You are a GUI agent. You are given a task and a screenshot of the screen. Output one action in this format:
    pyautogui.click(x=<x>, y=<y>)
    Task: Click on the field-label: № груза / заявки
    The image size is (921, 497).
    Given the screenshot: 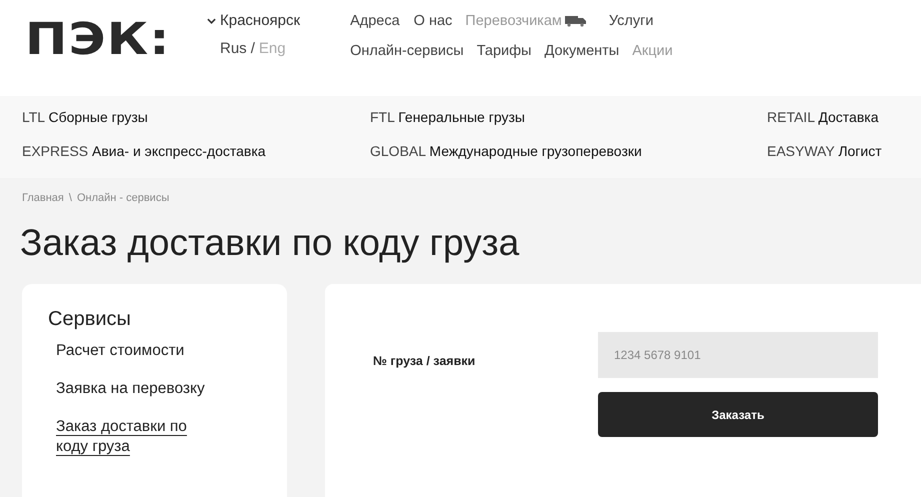 What is the action you would take?
    pyautogui.click(x=424, y=361)
    